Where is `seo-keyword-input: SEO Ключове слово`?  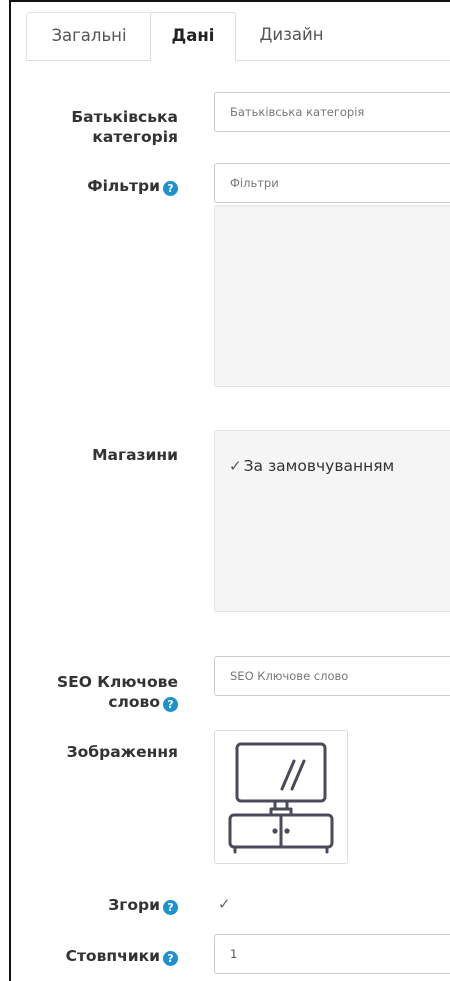
seo-keyword-input: SEO Ключове слово is located at coordinates (332, 676).